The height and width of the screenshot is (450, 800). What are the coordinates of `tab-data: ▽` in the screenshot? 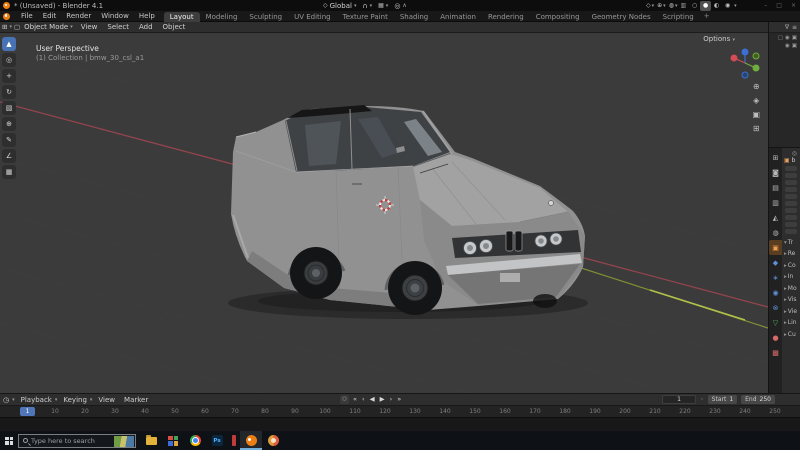 It's located at (775, 322).